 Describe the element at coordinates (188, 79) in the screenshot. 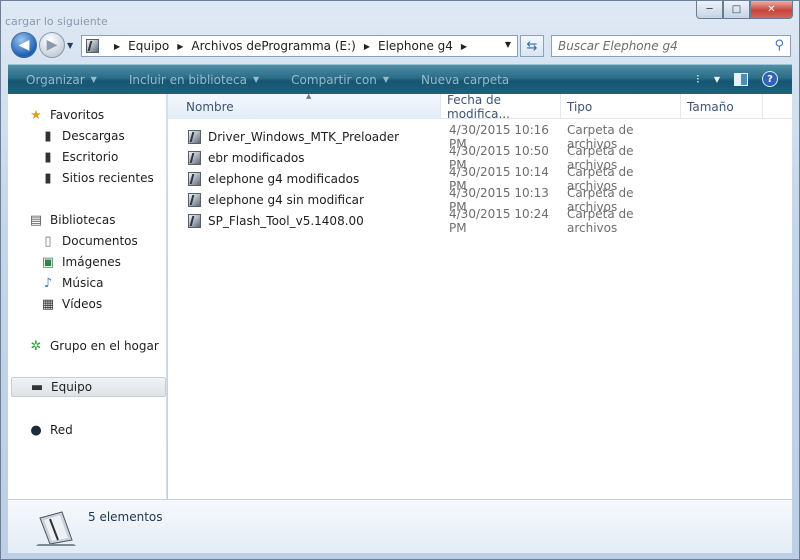

I see `include-library-label: Incluir en biblioteca` at that location.